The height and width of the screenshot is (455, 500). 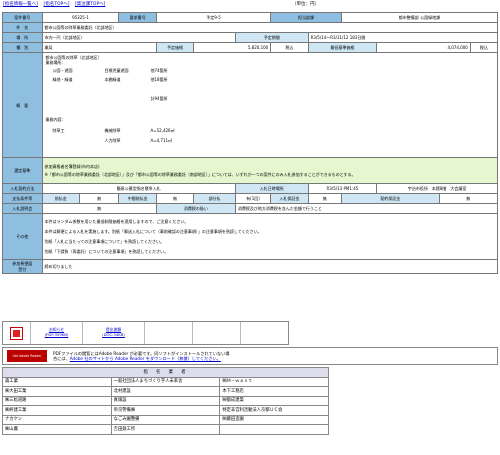 I want to click on bidder-name: 真壕設, so click(x=165, y=400).